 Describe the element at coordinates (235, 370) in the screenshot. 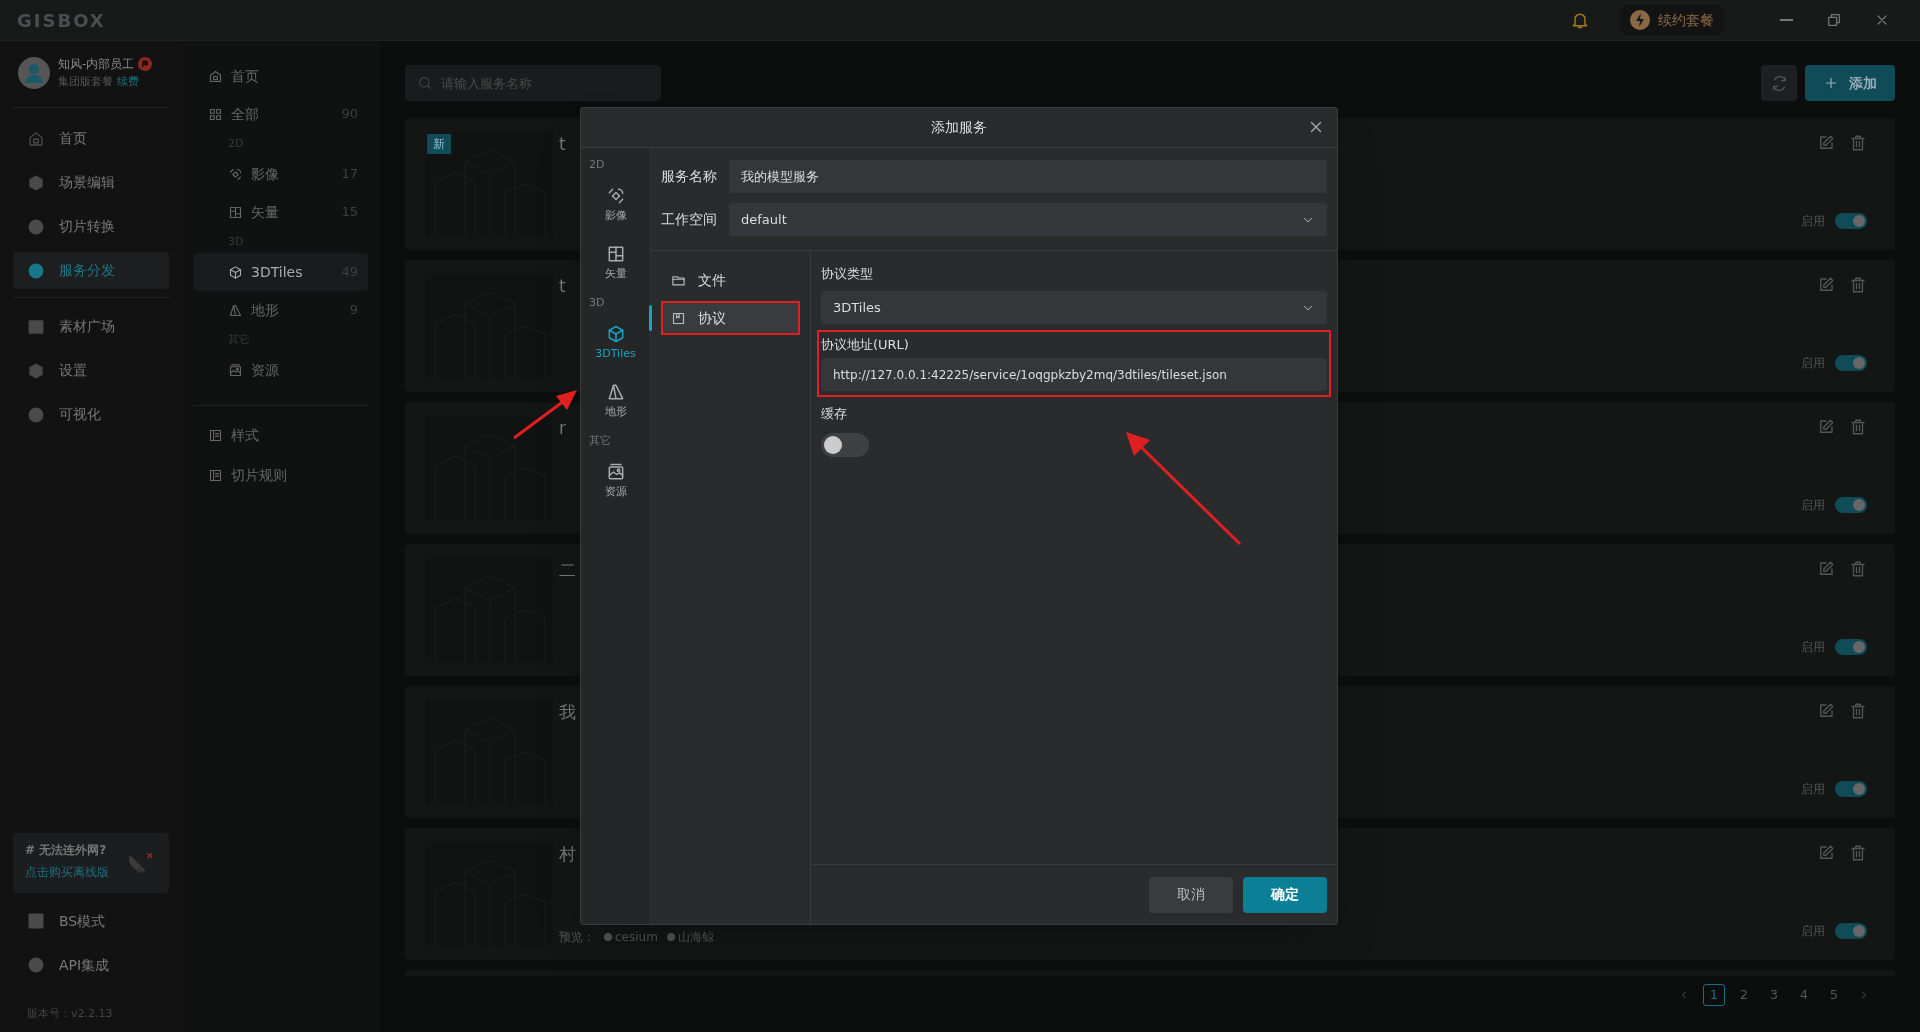

I see `image-icon` at that location.